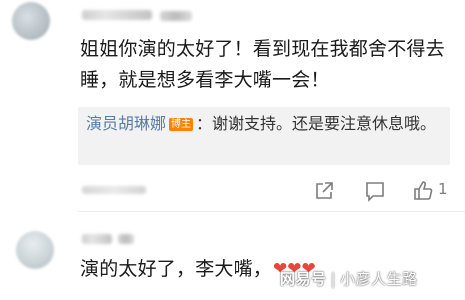 This screenshot has width=465, height=300. Describe the element at coordinates (181, 124) in the screenshot. I see `author-badge: 博主` at that location.